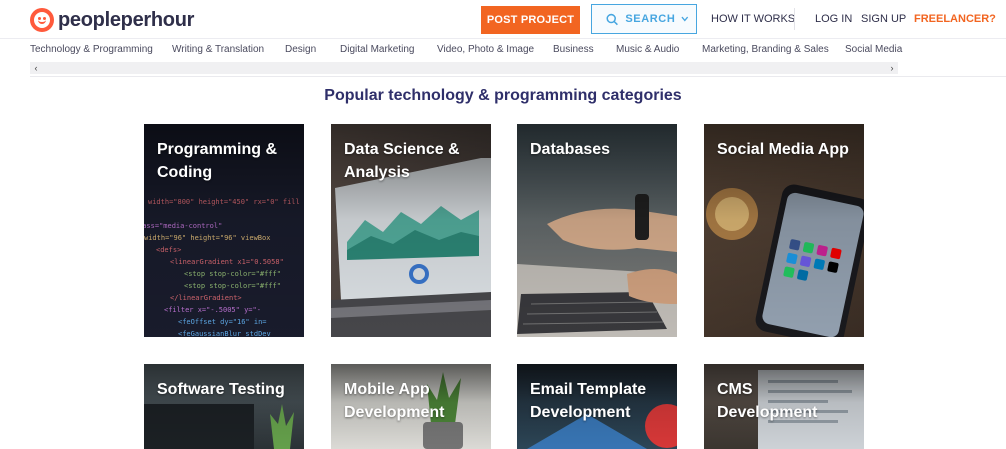 The image size is (1006, 449). Describe the element at coordinates (794, 19) in the screenshot. I see `nav-divider` at that location.